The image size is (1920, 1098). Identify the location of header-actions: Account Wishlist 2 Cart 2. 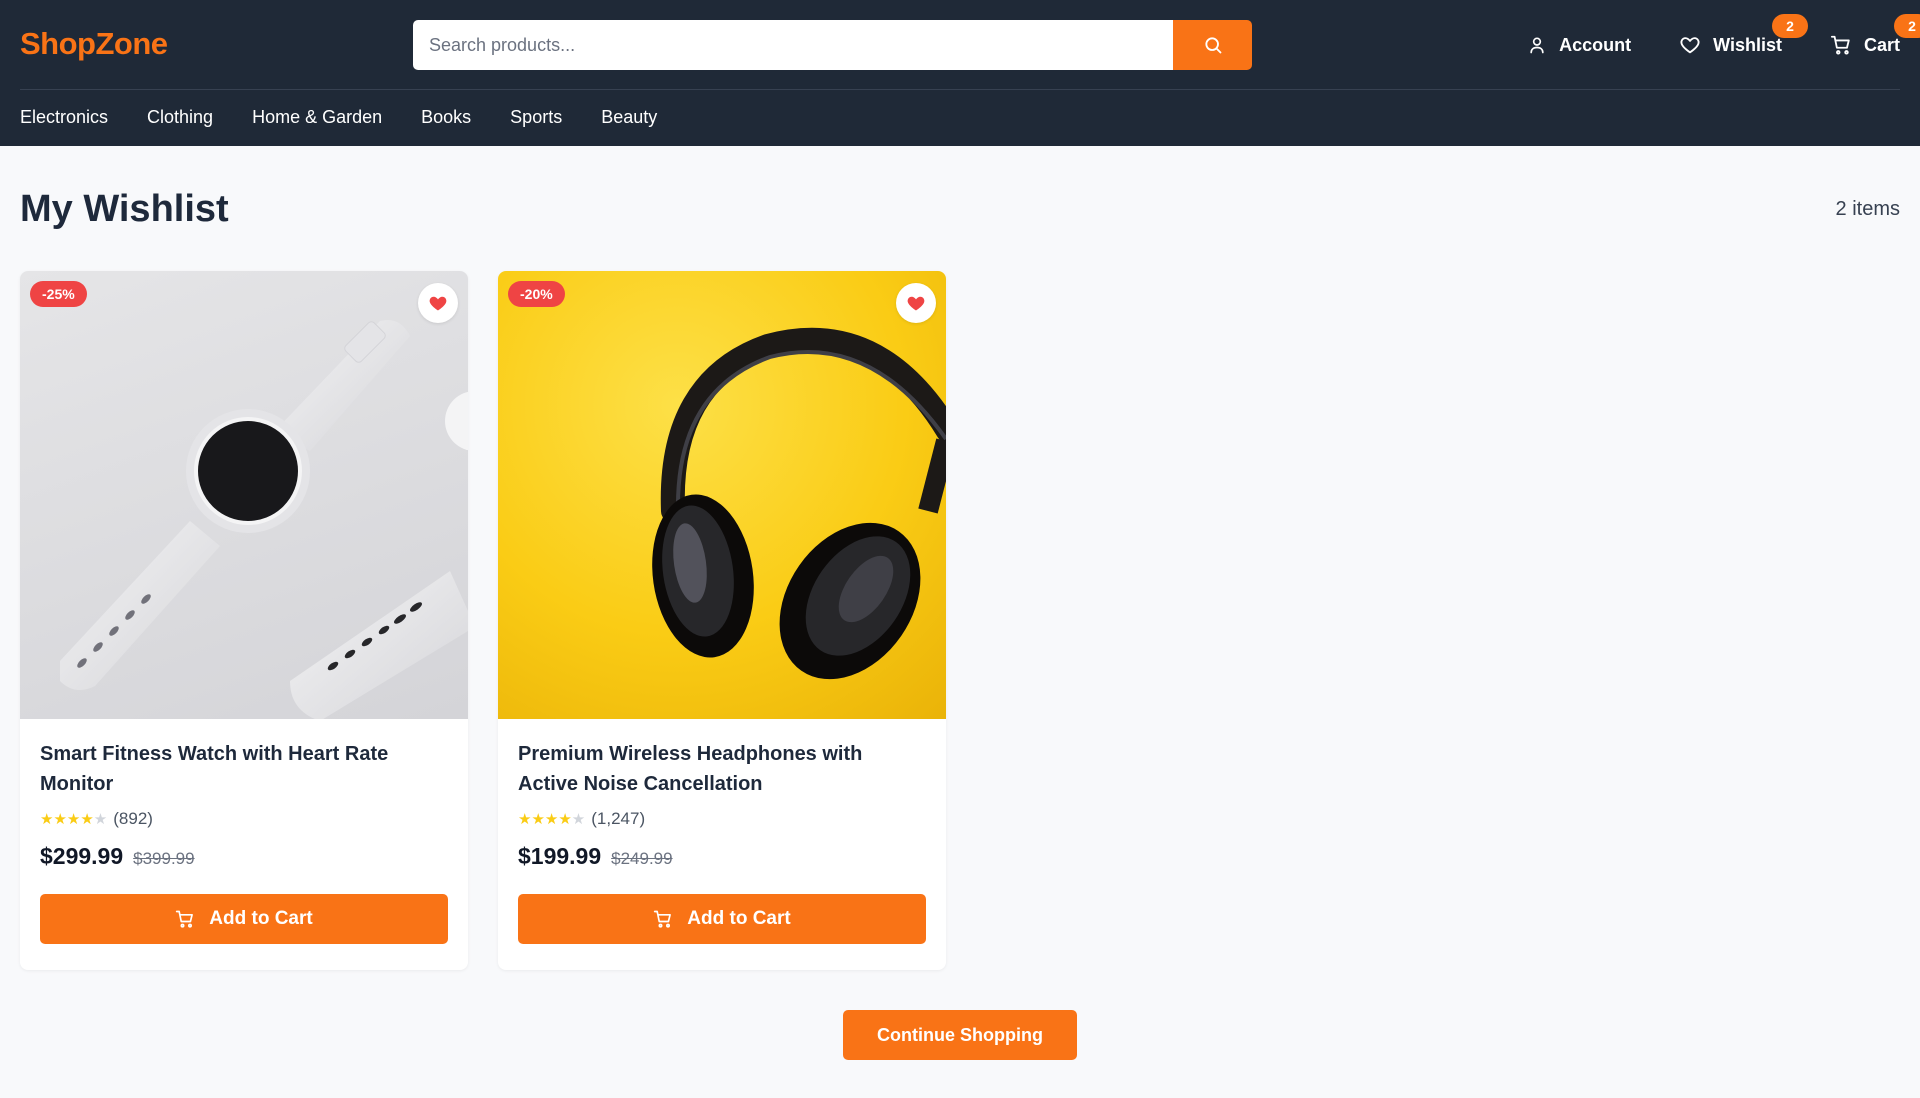
(1723, 45).